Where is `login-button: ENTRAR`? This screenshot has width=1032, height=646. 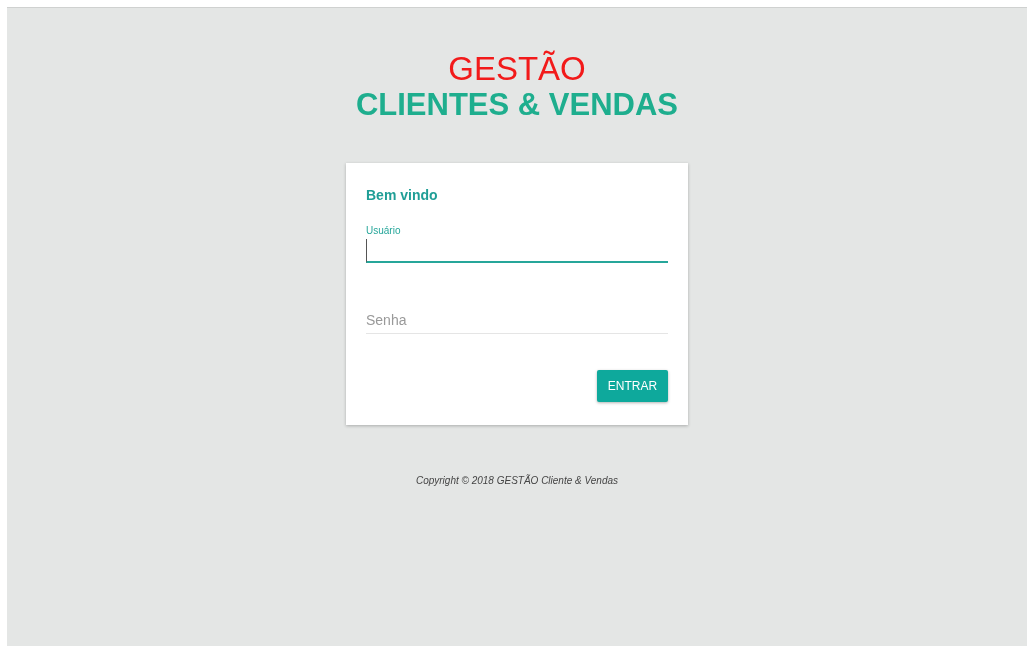
login-button: ENTRAR is located at coordinates (632, 386).